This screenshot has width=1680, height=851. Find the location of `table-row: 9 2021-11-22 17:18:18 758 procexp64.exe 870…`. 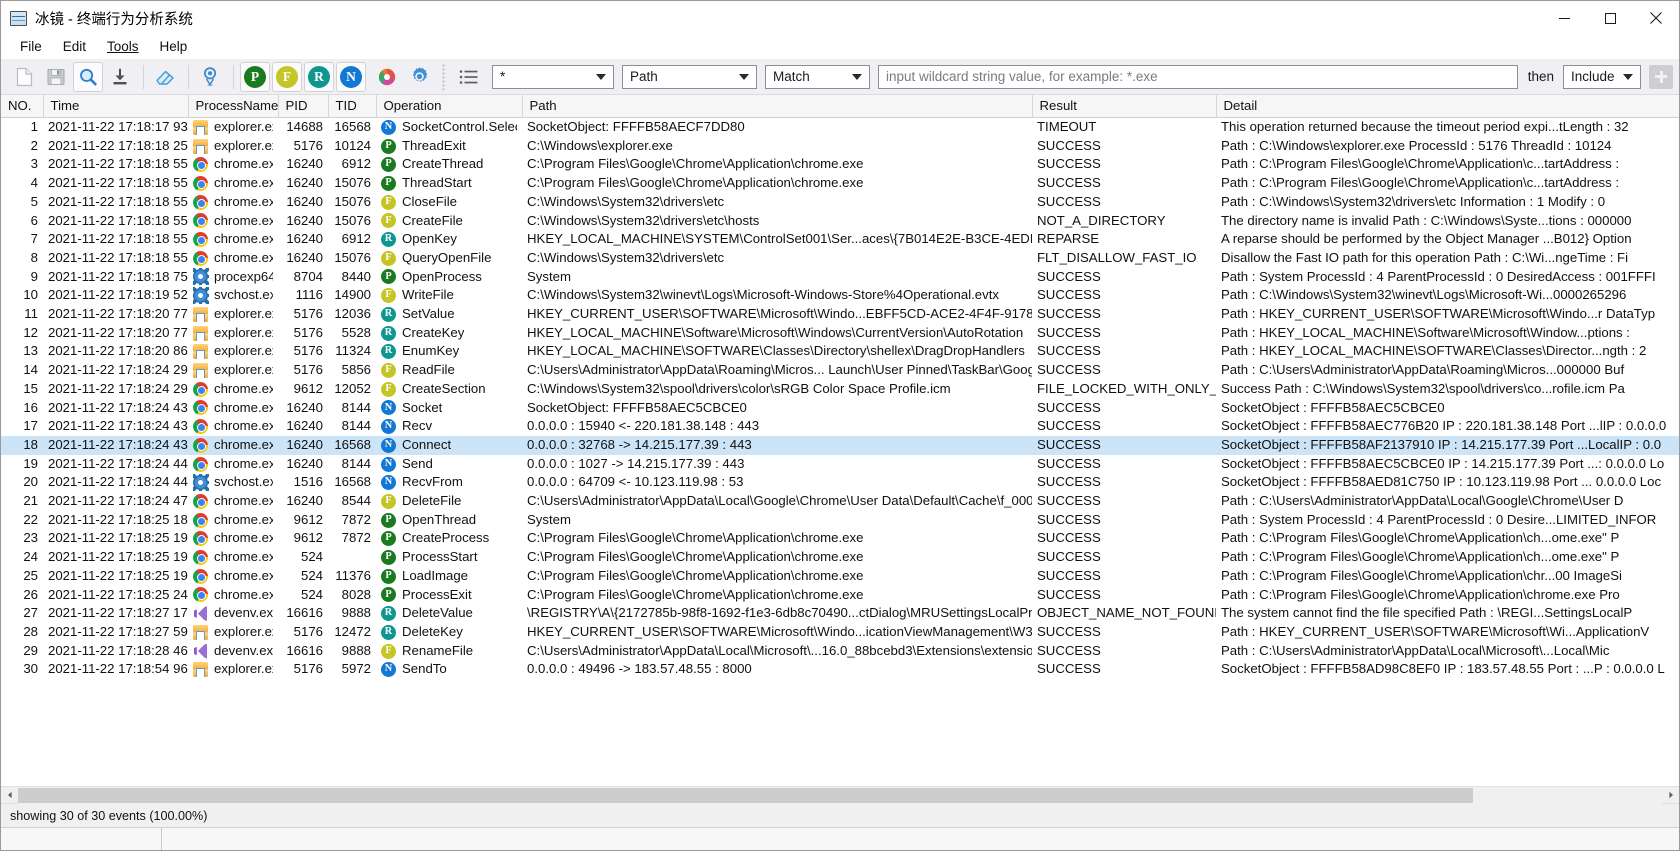

table-row: 9 2021-11-22 17:18:18 758 procexp64.exe 870… is located at coordinates (840, 277).